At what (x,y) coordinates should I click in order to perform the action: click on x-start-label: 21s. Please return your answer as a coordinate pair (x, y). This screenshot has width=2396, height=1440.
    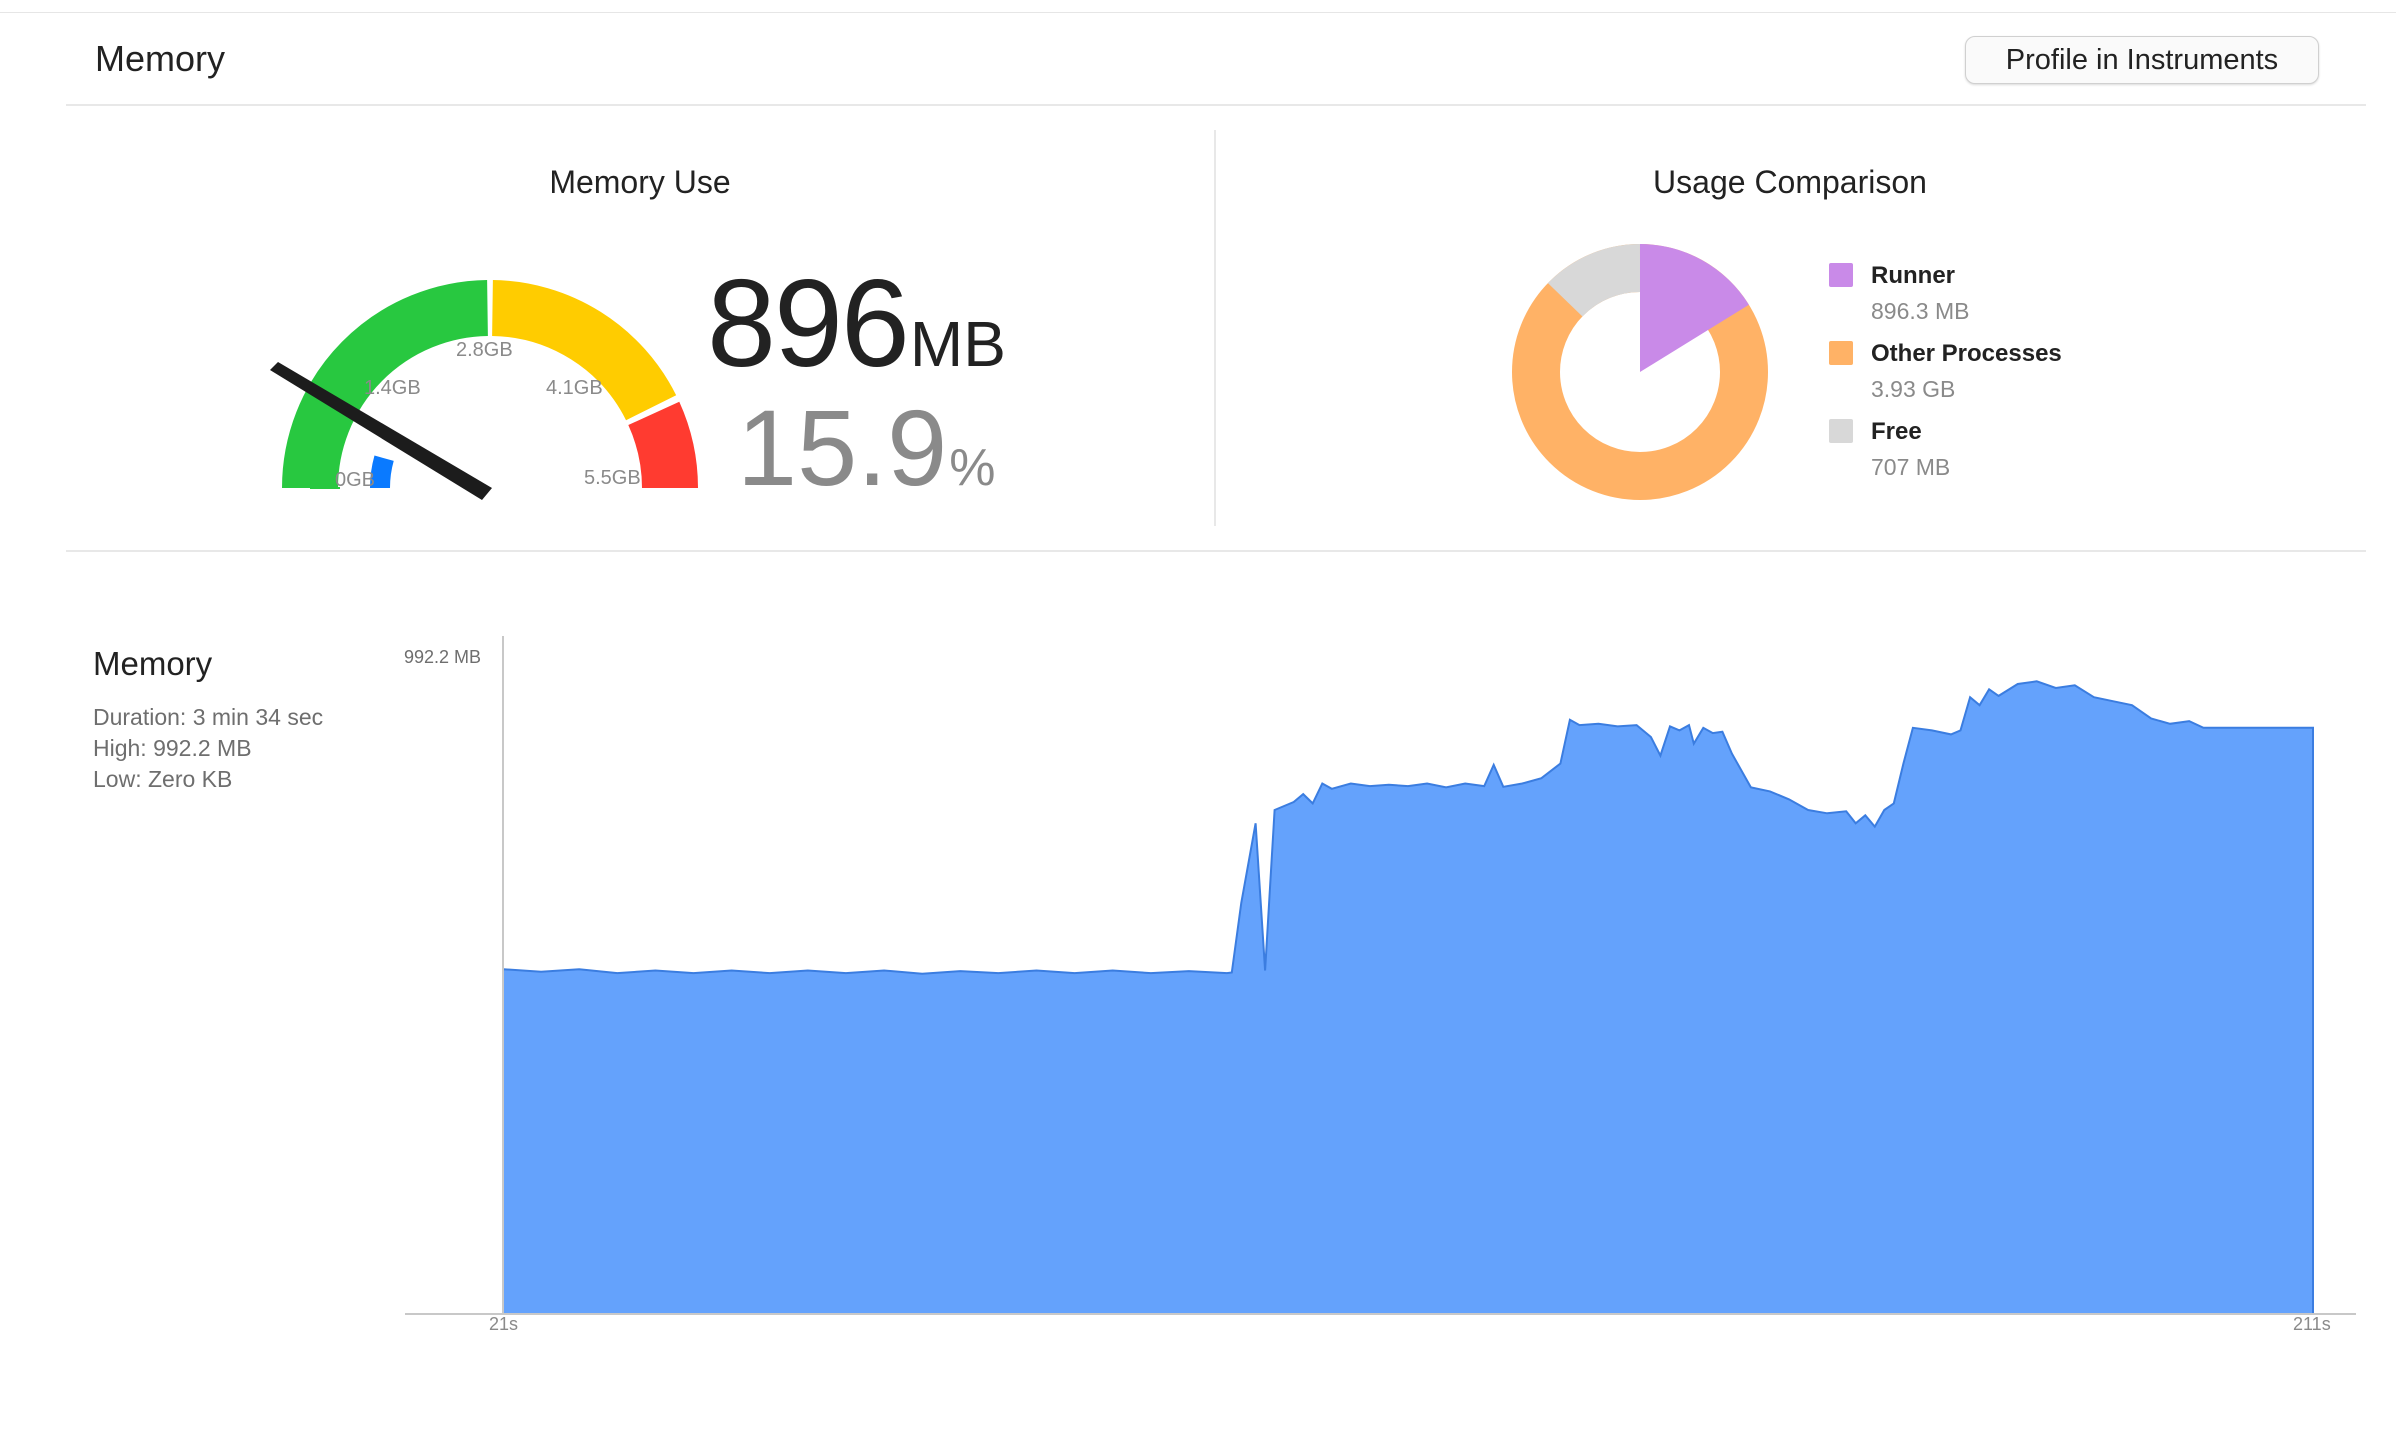
    Looking at the image, I should click on (503, 1324).